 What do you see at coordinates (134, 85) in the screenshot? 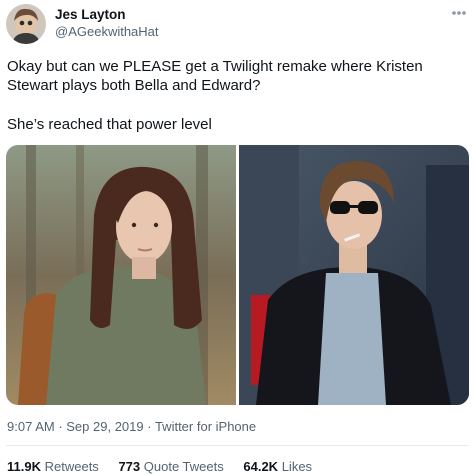
I see `tweet-text-line-2: Stewart plays both Bella and Edward?` at bounding box center [134, 85].